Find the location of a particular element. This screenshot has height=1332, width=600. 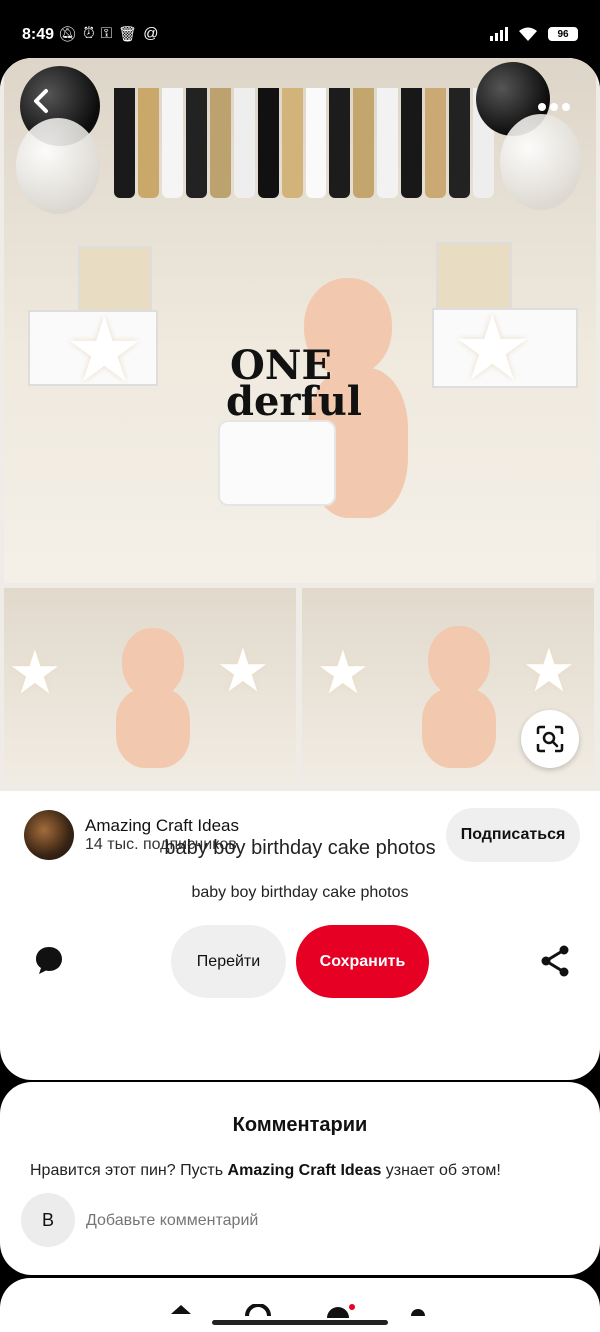

visual-search-button is located at coordinates (550, 739).